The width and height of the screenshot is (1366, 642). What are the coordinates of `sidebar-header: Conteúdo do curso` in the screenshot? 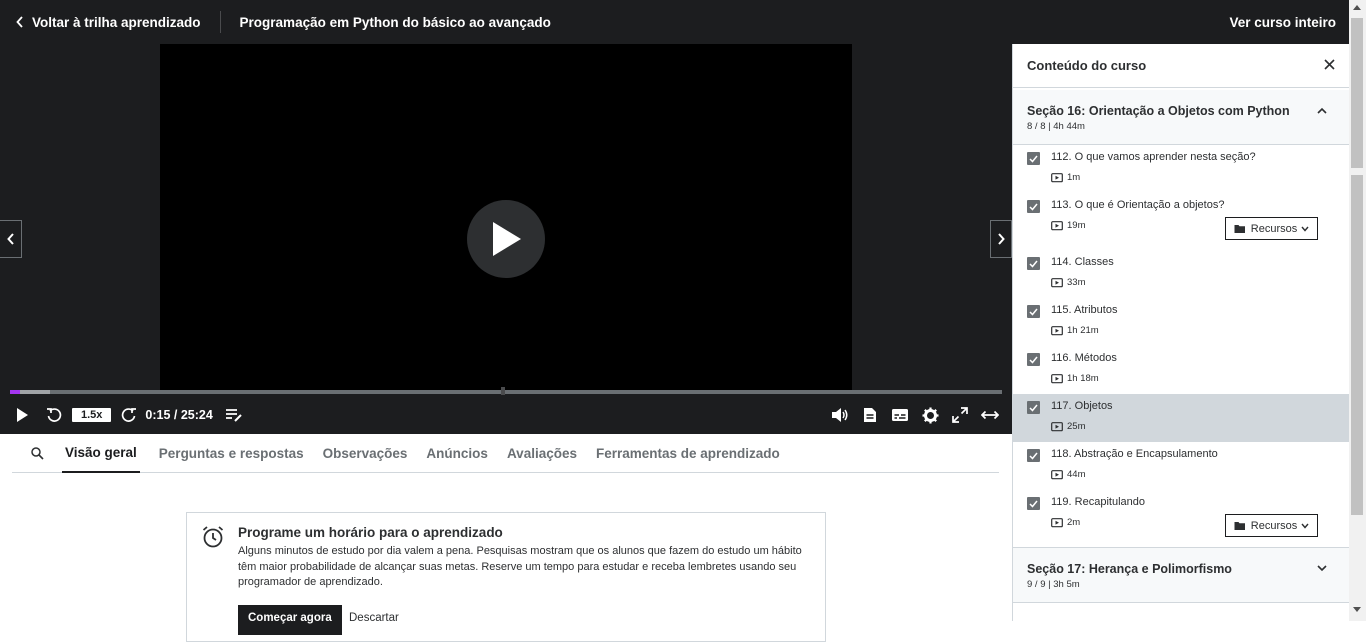 It's located at (1181, 66).